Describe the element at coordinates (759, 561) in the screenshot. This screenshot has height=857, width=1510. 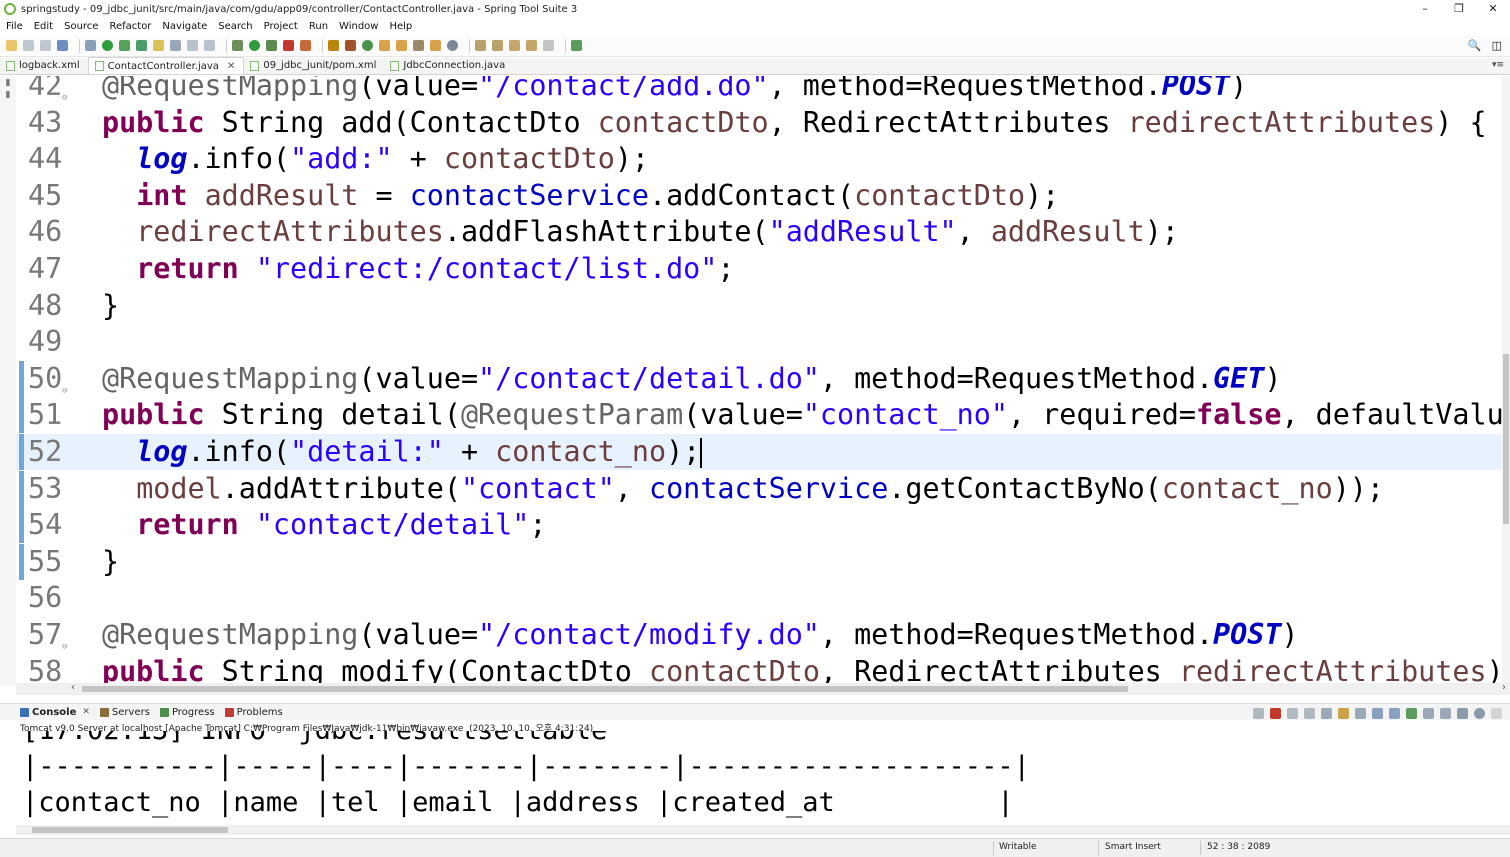
I see `code-line: 55}` at that location.